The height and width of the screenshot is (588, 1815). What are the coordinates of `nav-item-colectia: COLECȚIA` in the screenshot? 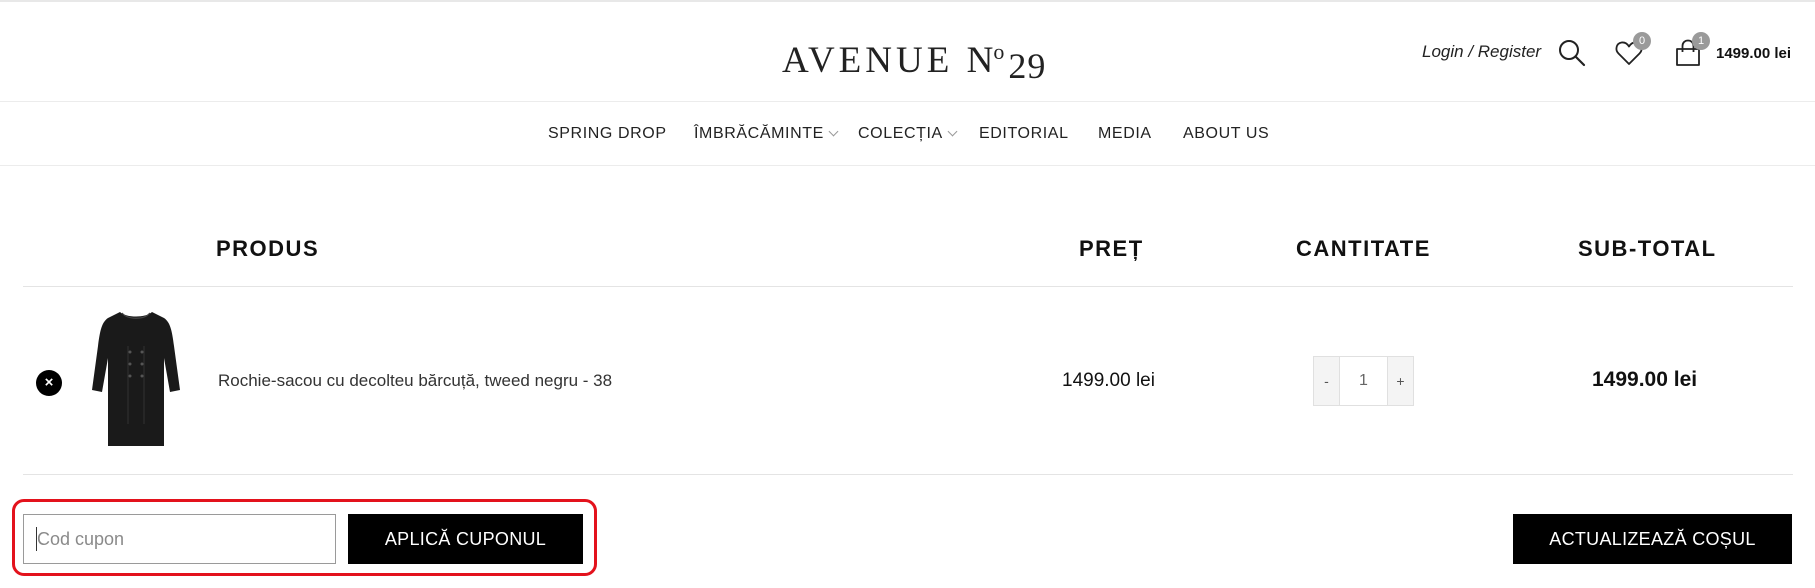 It's located at (908, 134).